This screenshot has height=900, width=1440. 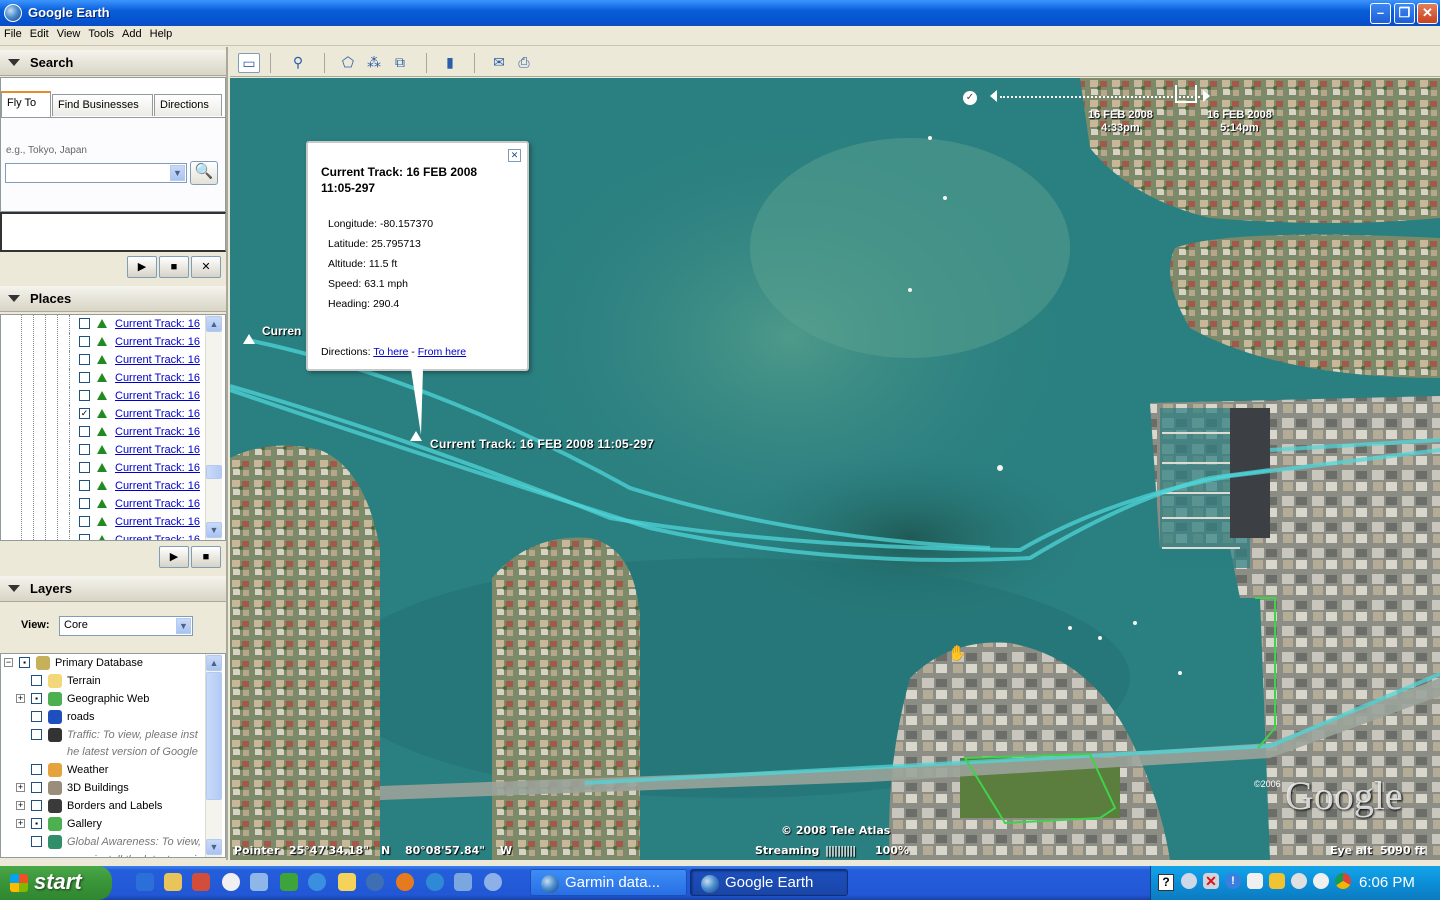 What do you see at coordinates (102, 105) in the screenshot?
I see `tab-find-businesses: Find Businesses` at bounding box center [102, 105].